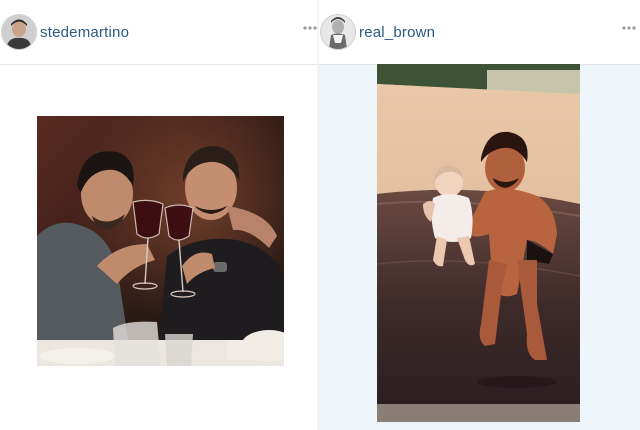 The height and width of the screenshot is (430, 640). I want to click on post-header: stedemartino, so click(158, 32).